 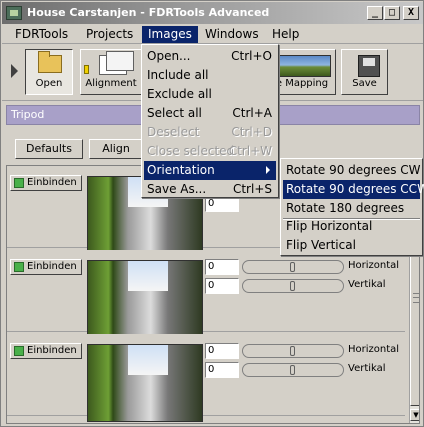 I want to click on minimize-button: _, so click(x=375, y=13).